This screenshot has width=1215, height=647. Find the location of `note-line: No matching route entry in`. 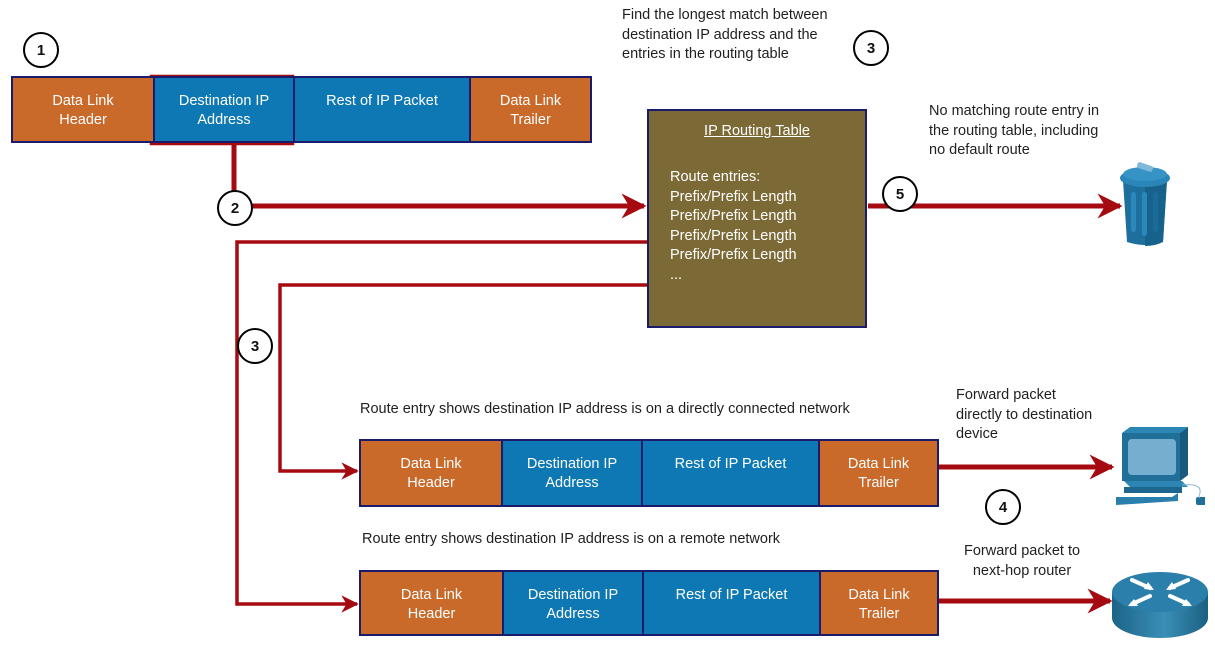

note-line: No matching route entry in is located at coordinates (1014, 111).